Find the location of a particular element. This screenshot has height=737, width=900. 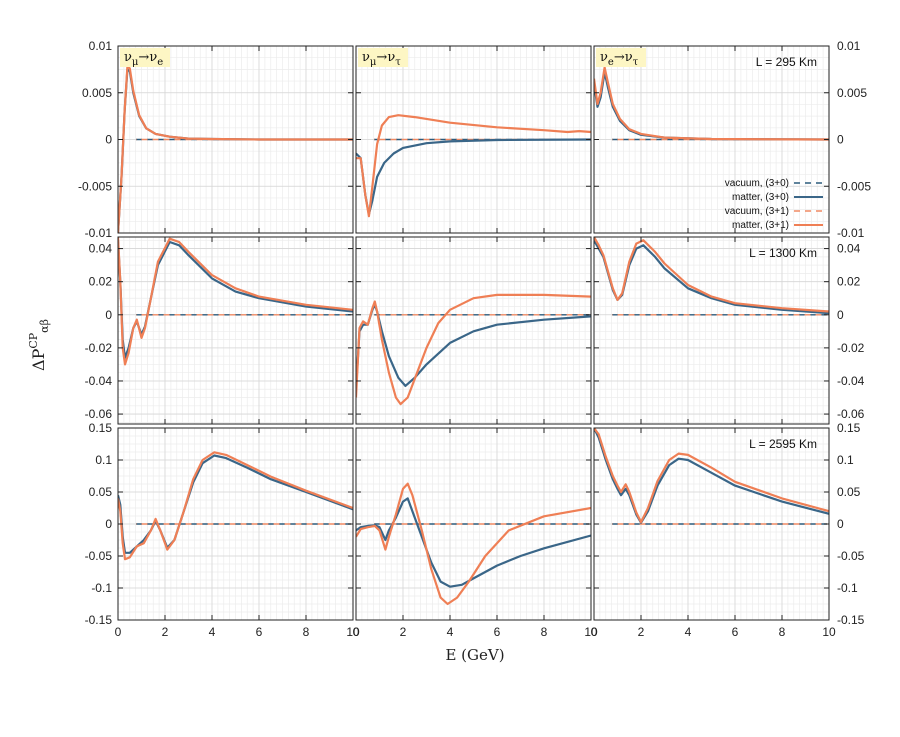

panel-r3-c2: 0 2 4 6 8 10 is located at coordinates (475, 533).